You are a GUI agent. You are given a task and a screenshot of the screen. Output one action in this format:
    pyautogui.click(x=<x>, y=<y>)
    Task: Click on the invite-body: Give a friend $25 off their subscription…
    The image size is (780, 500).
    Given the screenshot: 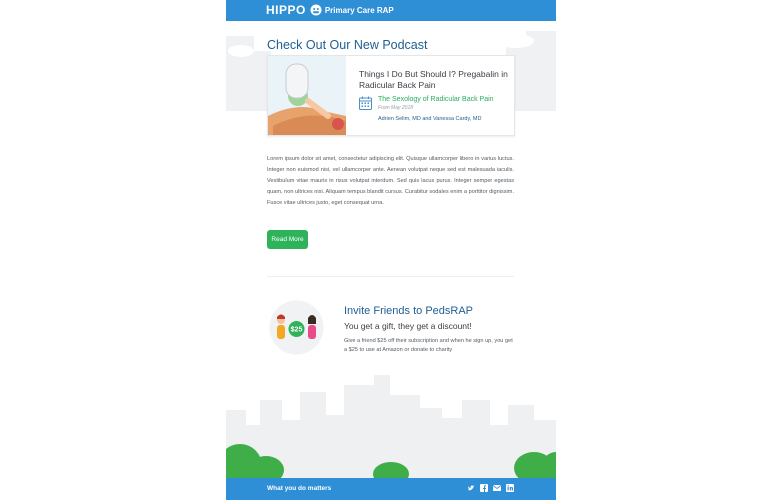 What is the action you would take?
    pyautogui.click(x=428, y=345)
    